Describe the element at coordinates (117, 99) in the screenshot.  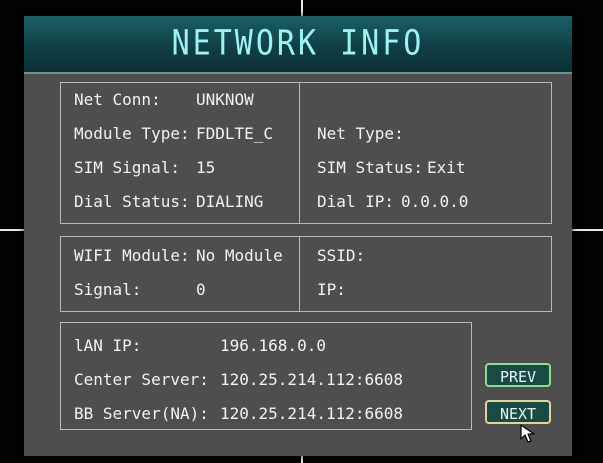
I see `net-conn-label: Net Conn:` at that location.